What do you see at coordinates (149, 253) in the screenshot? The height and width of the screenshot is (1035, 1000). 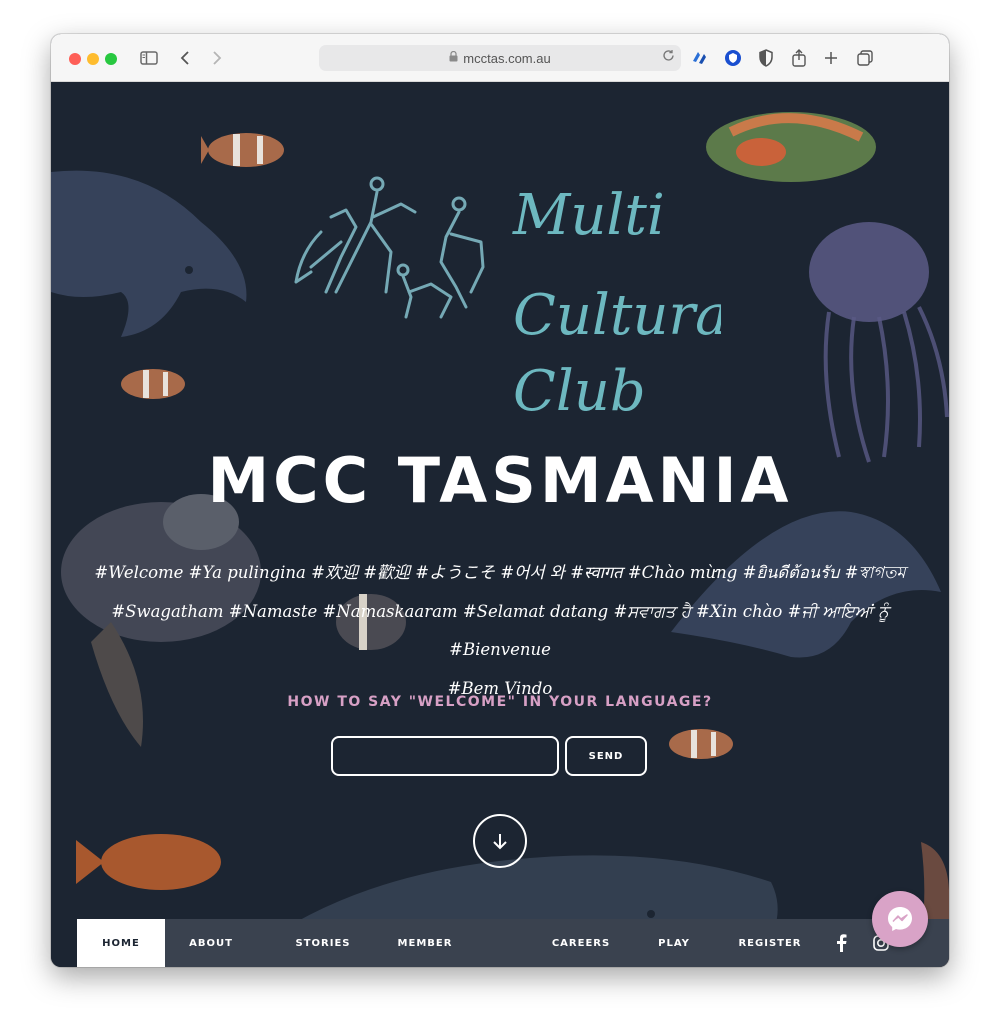 I see `dolphin-illustration` at bounding box center [149, 253].